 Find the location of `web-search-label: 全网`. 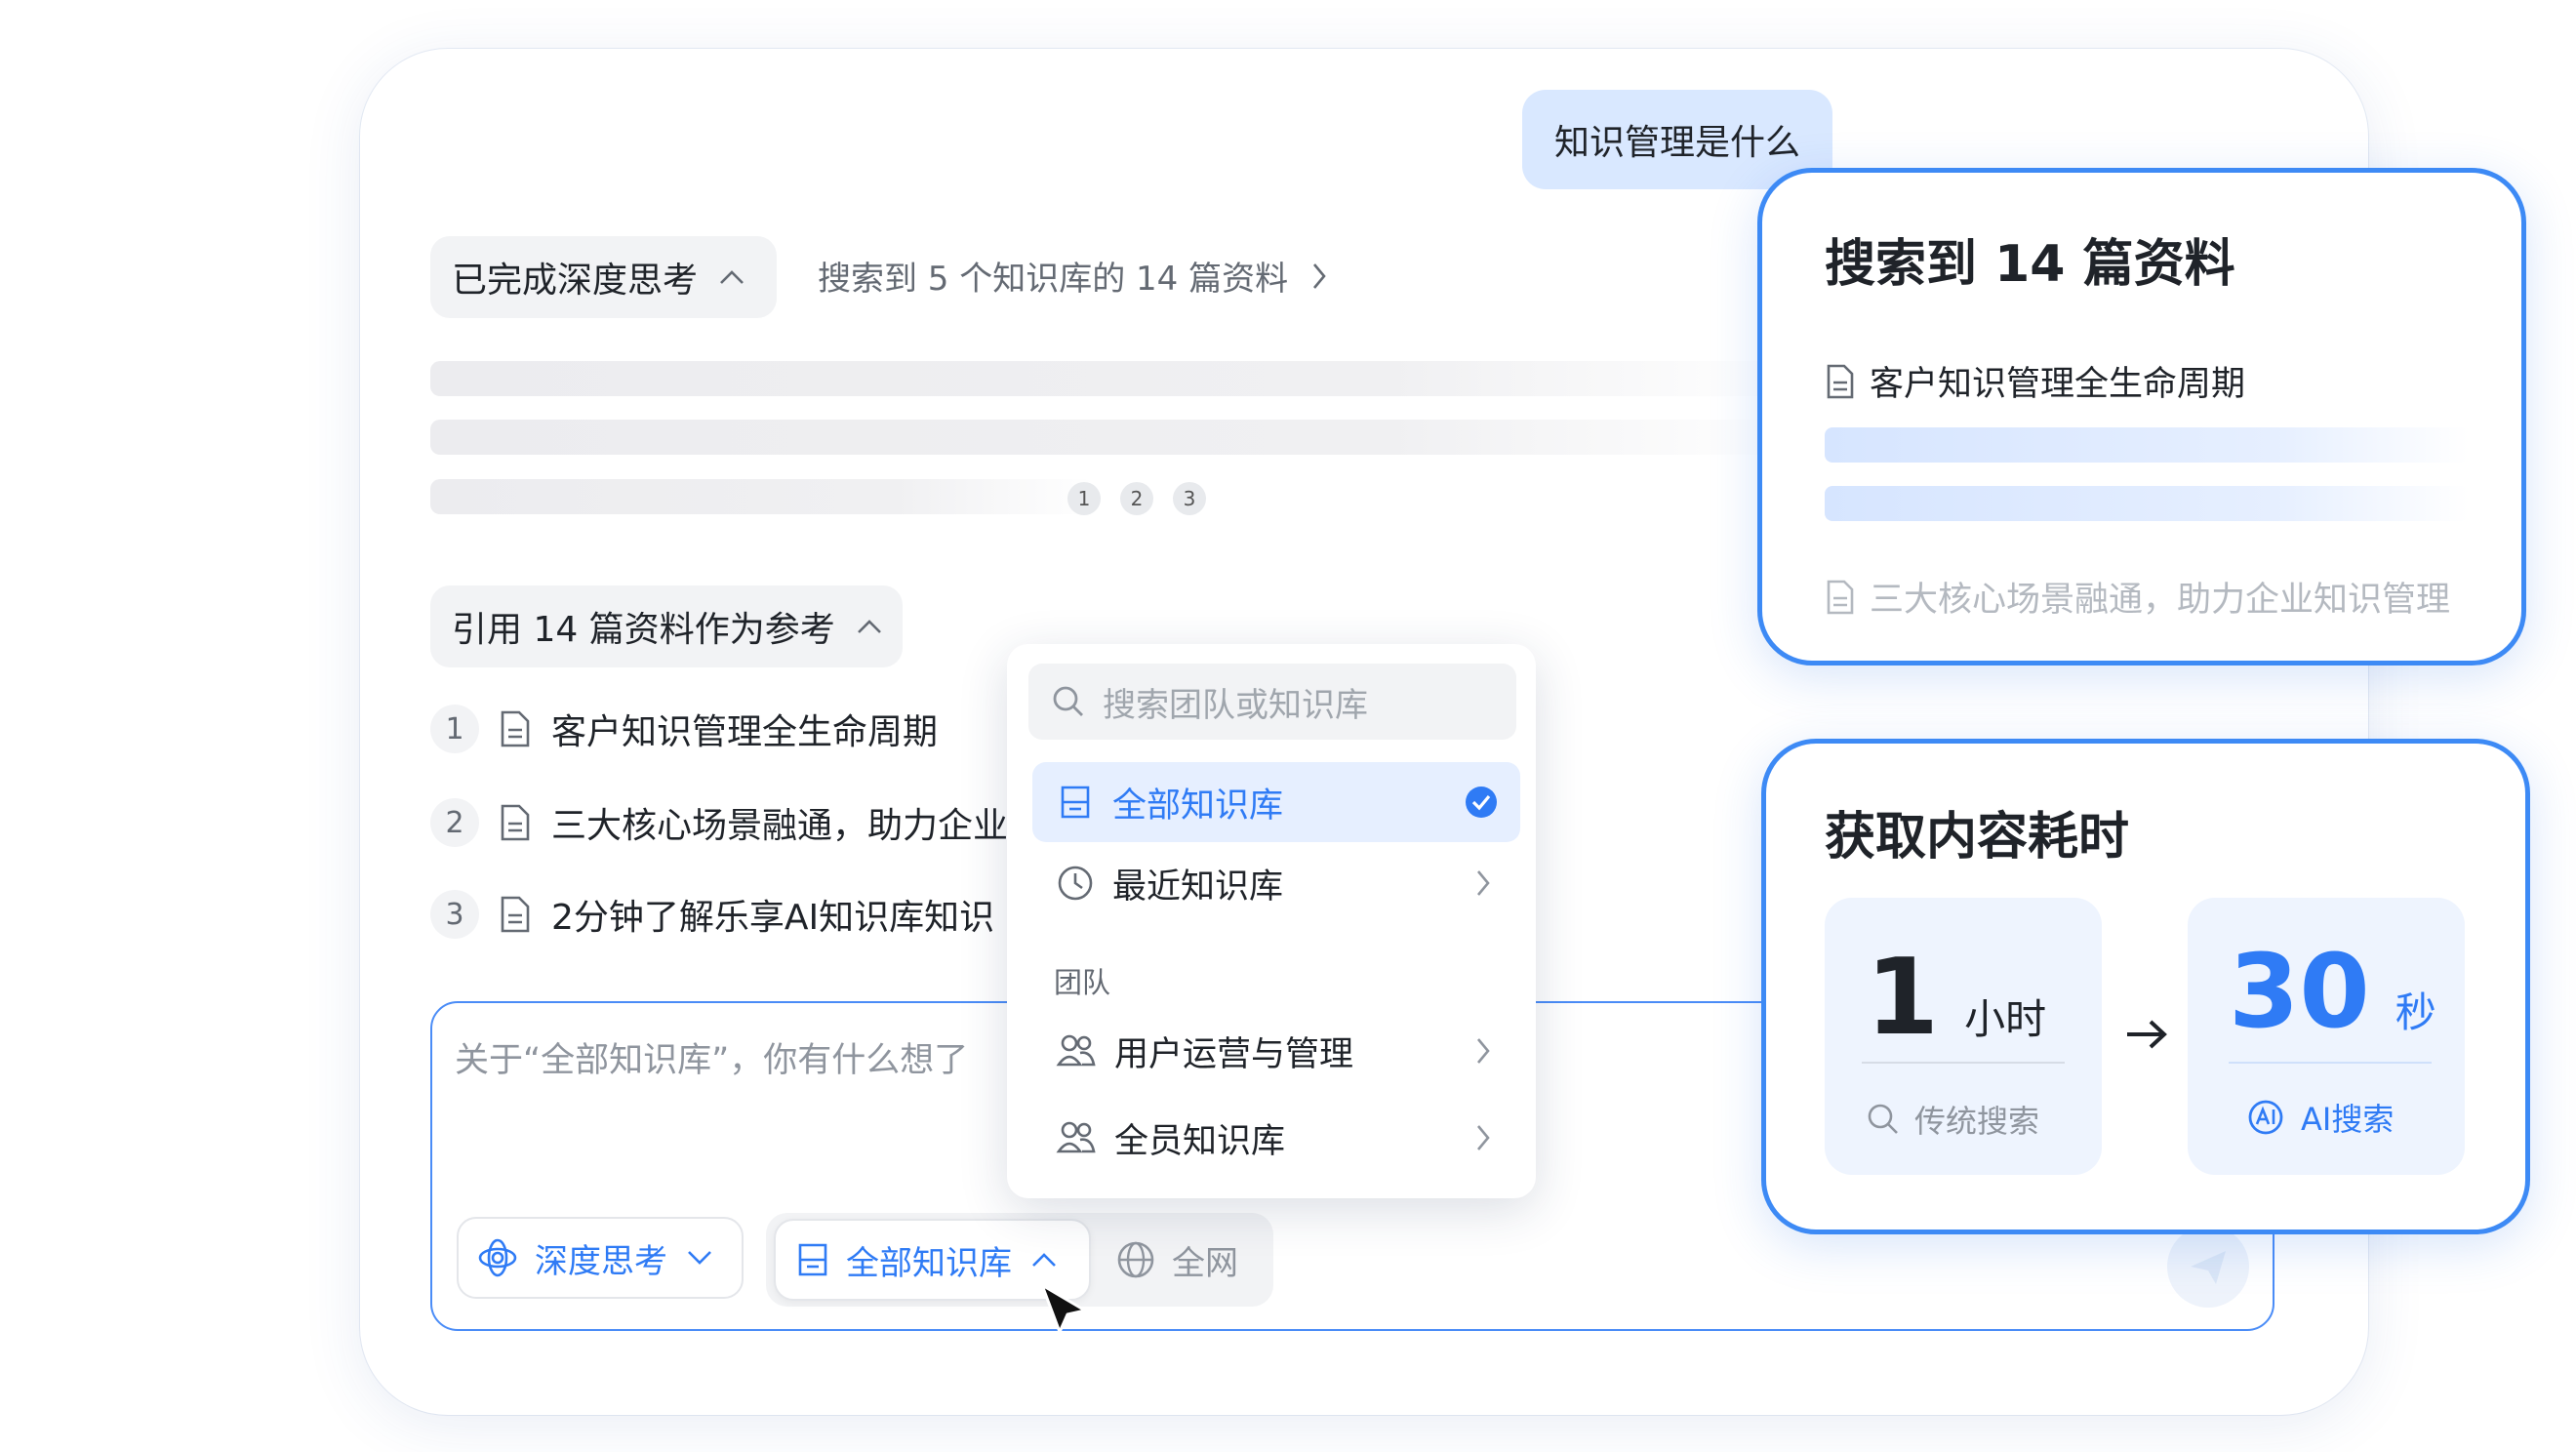

web-search-label: 全网 is located at coordinates (1205, 1263).